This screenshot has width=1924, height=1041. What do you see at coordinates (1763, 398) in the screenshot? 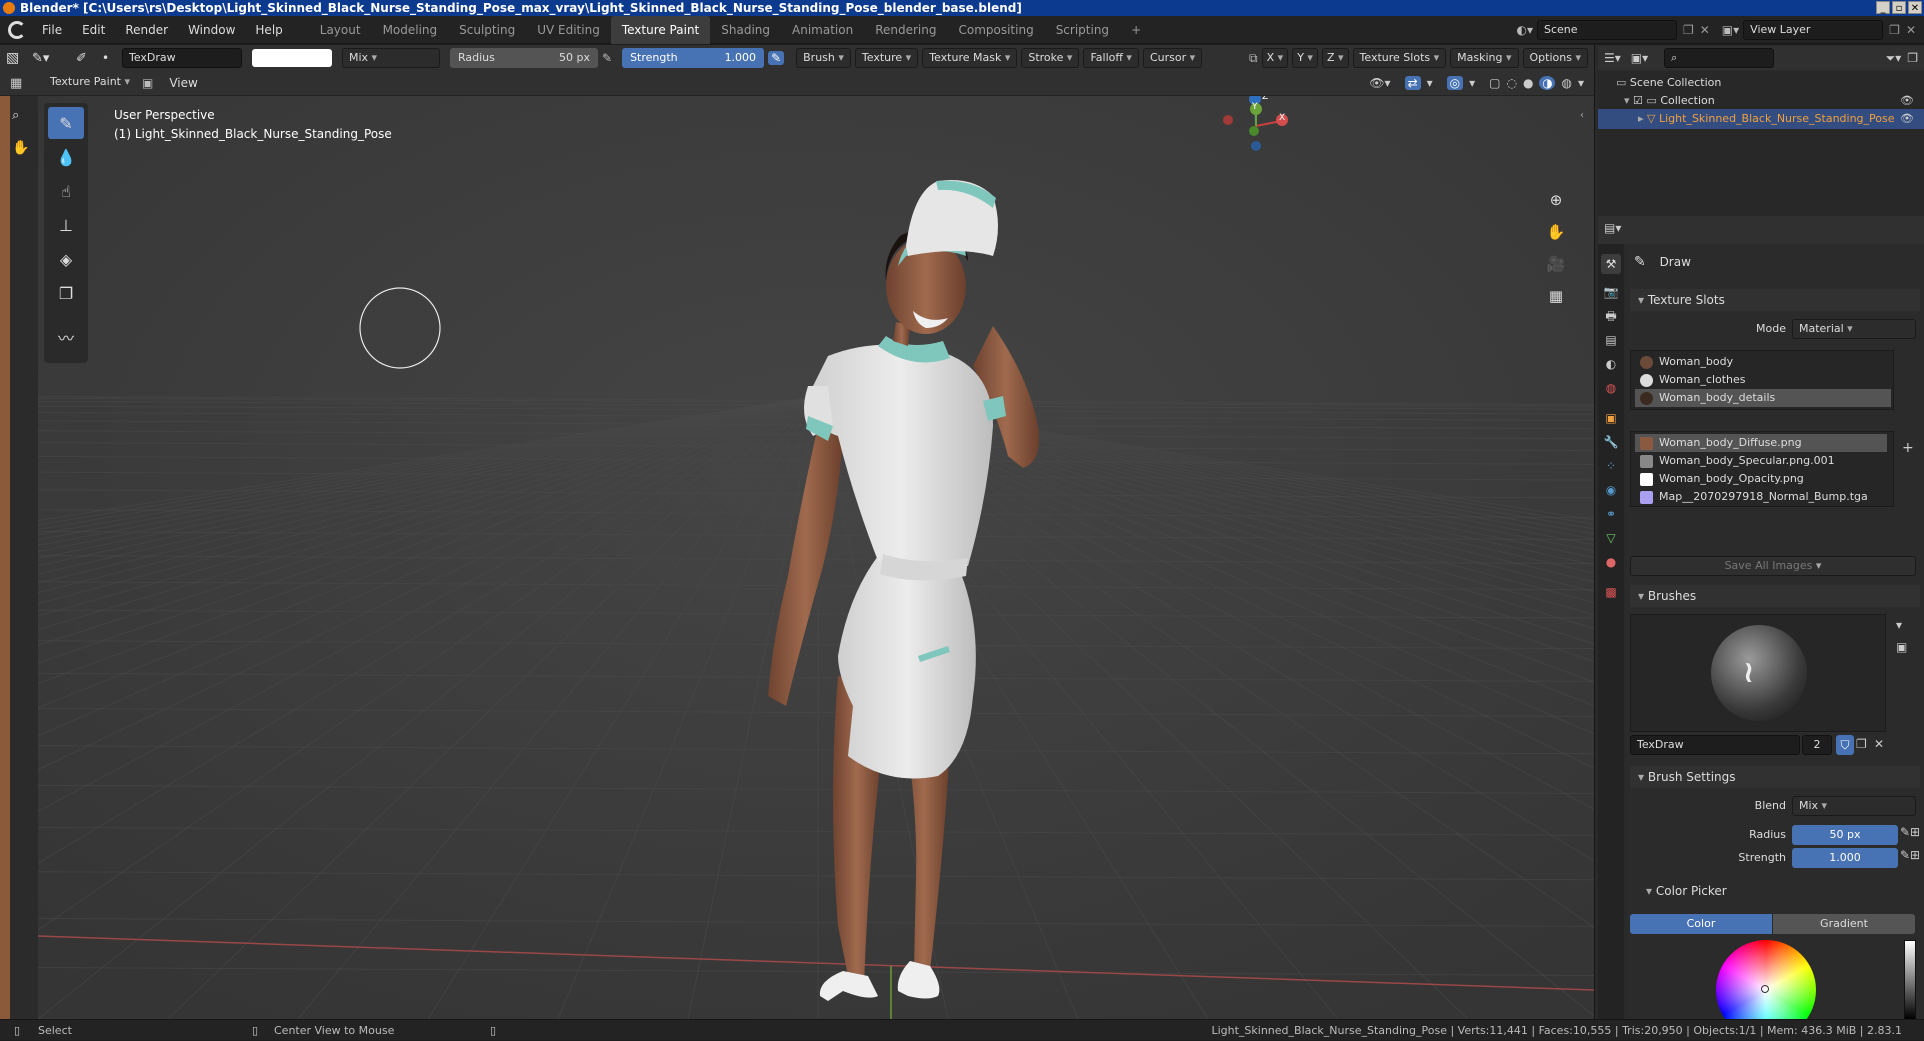
I see `list-item: Woman_body_details` at bounding box center [1763, 398].